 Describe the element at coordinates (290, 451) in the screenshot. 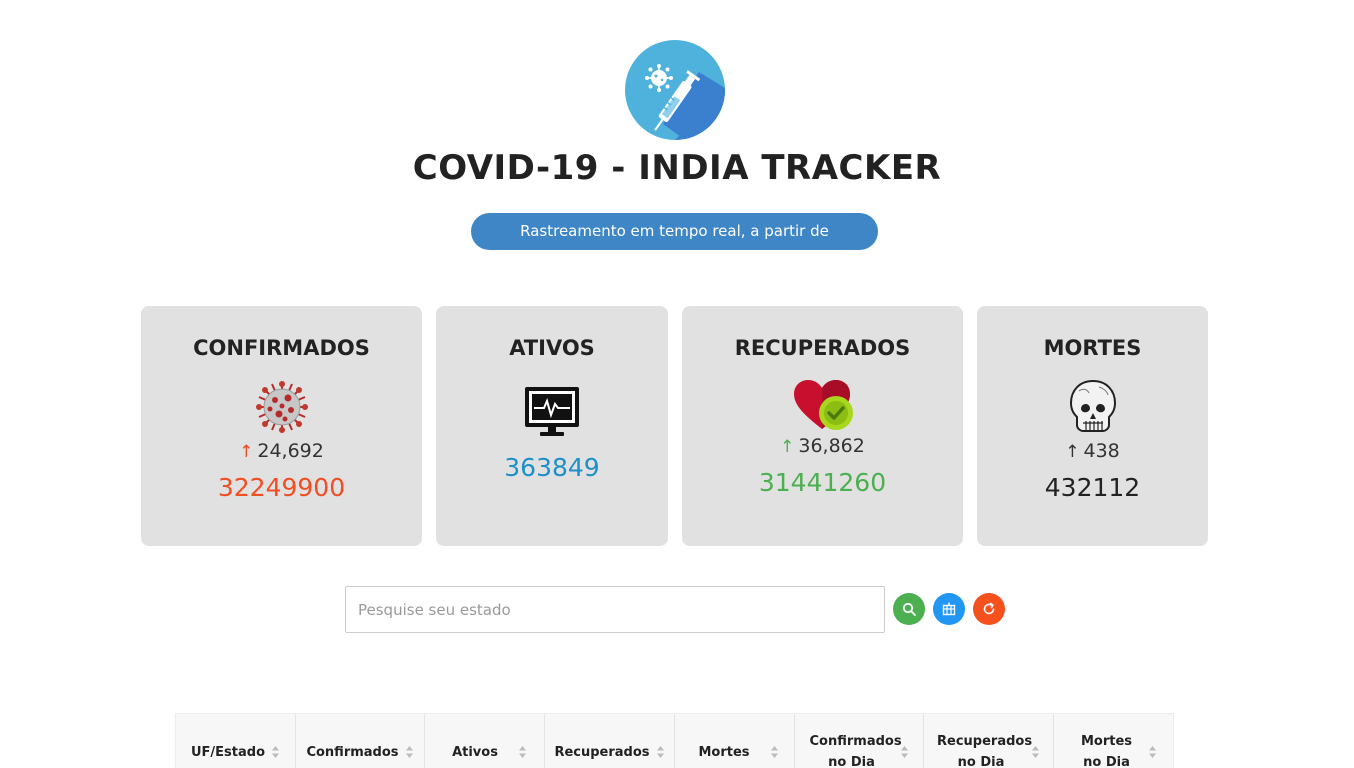

I see `delta-value: 24,692` at that location.